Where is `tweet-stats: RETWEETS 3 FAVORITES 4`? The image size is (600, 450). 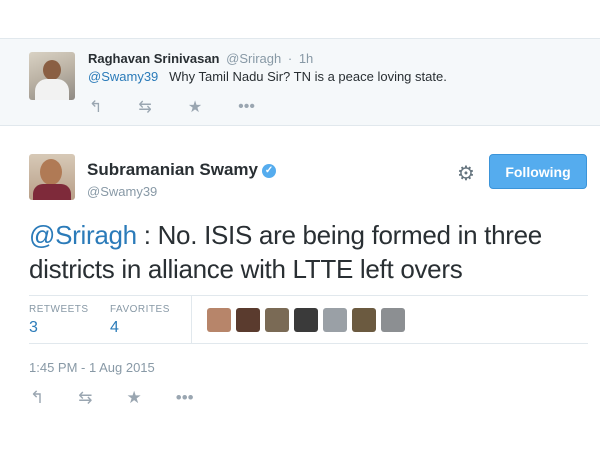
tweet-stats: RETWEETS 3 FAVORITES 4 is located at coordinates (308, 319).